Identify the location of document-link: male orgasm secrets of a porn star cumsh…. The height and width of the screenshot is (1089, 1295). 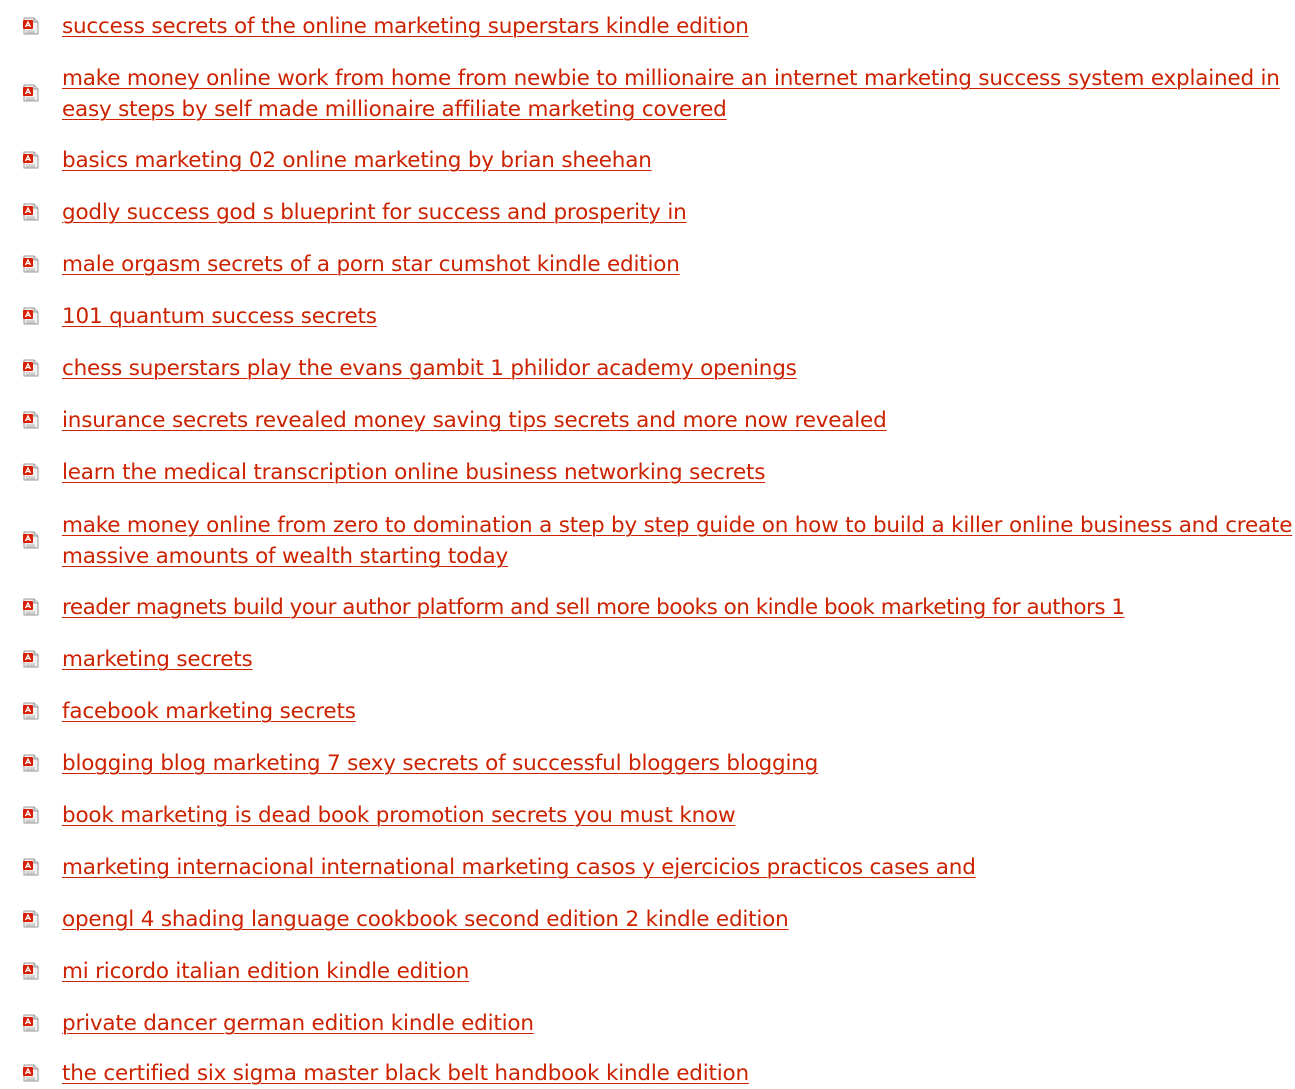
(677, 264).